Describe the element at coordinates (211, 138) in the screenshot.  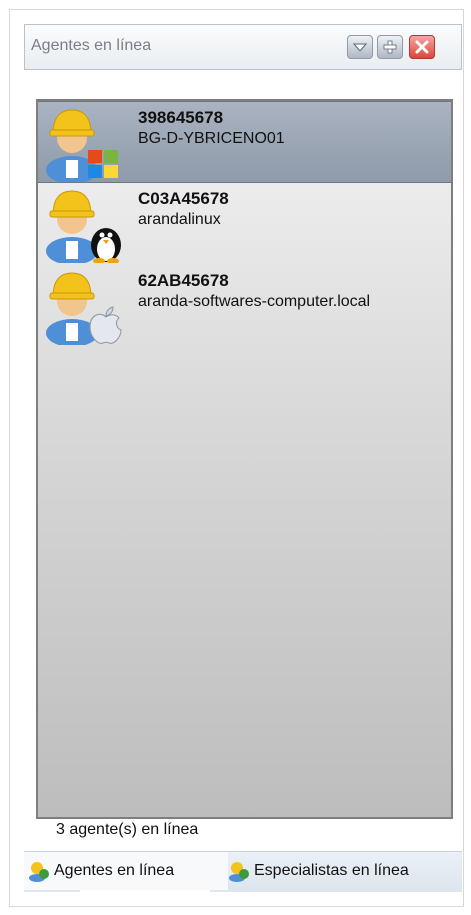
I see `agent-name: BG-D-YBRICENO01` at that location.